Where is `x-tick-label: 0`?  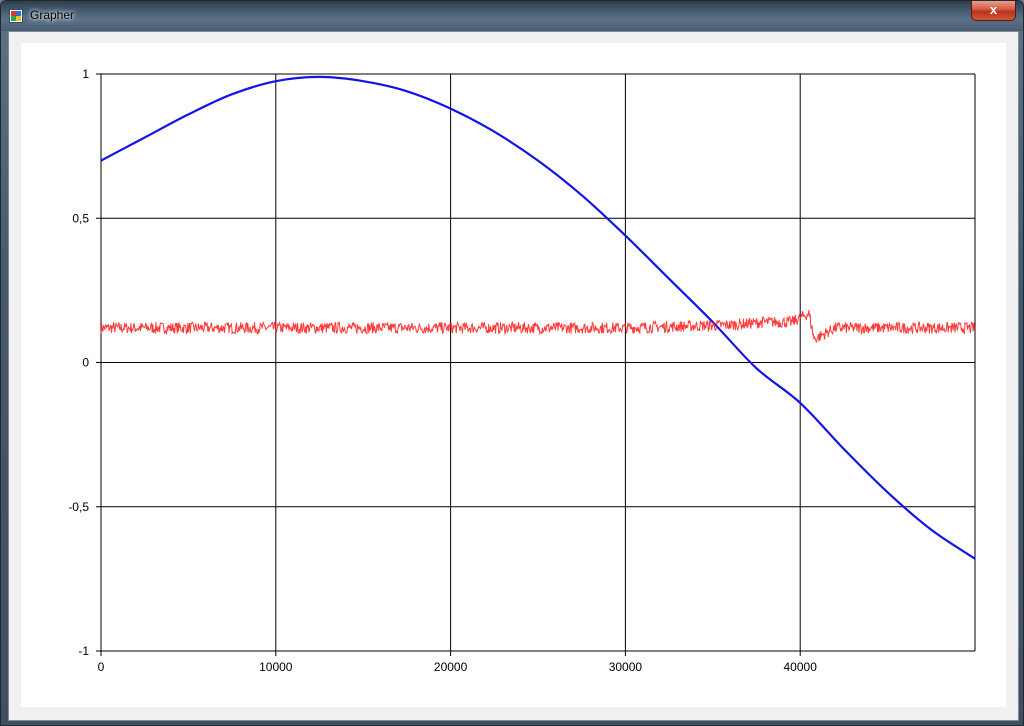
x-tick-label: 0 is located at coordinates (101, 667).